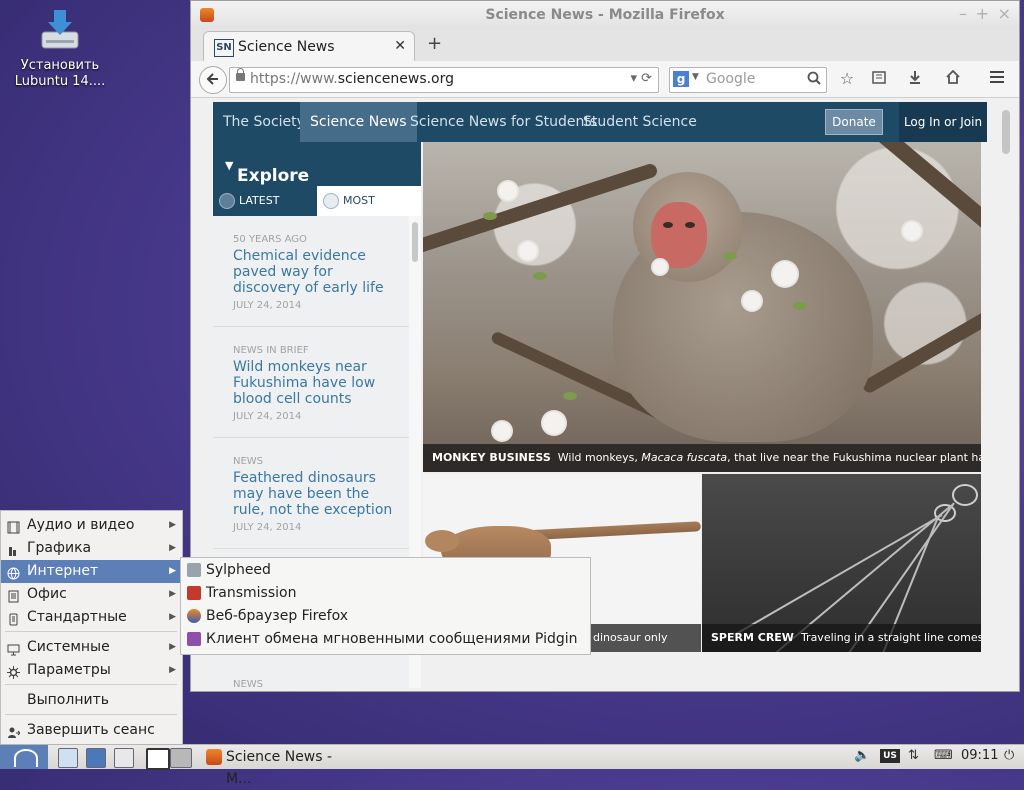 The width and height of the screenshot is (1024, 790). Describe the element at coordinates (317, 164) in the screenshot. I see `explore-header: Explore ▼` at that location.